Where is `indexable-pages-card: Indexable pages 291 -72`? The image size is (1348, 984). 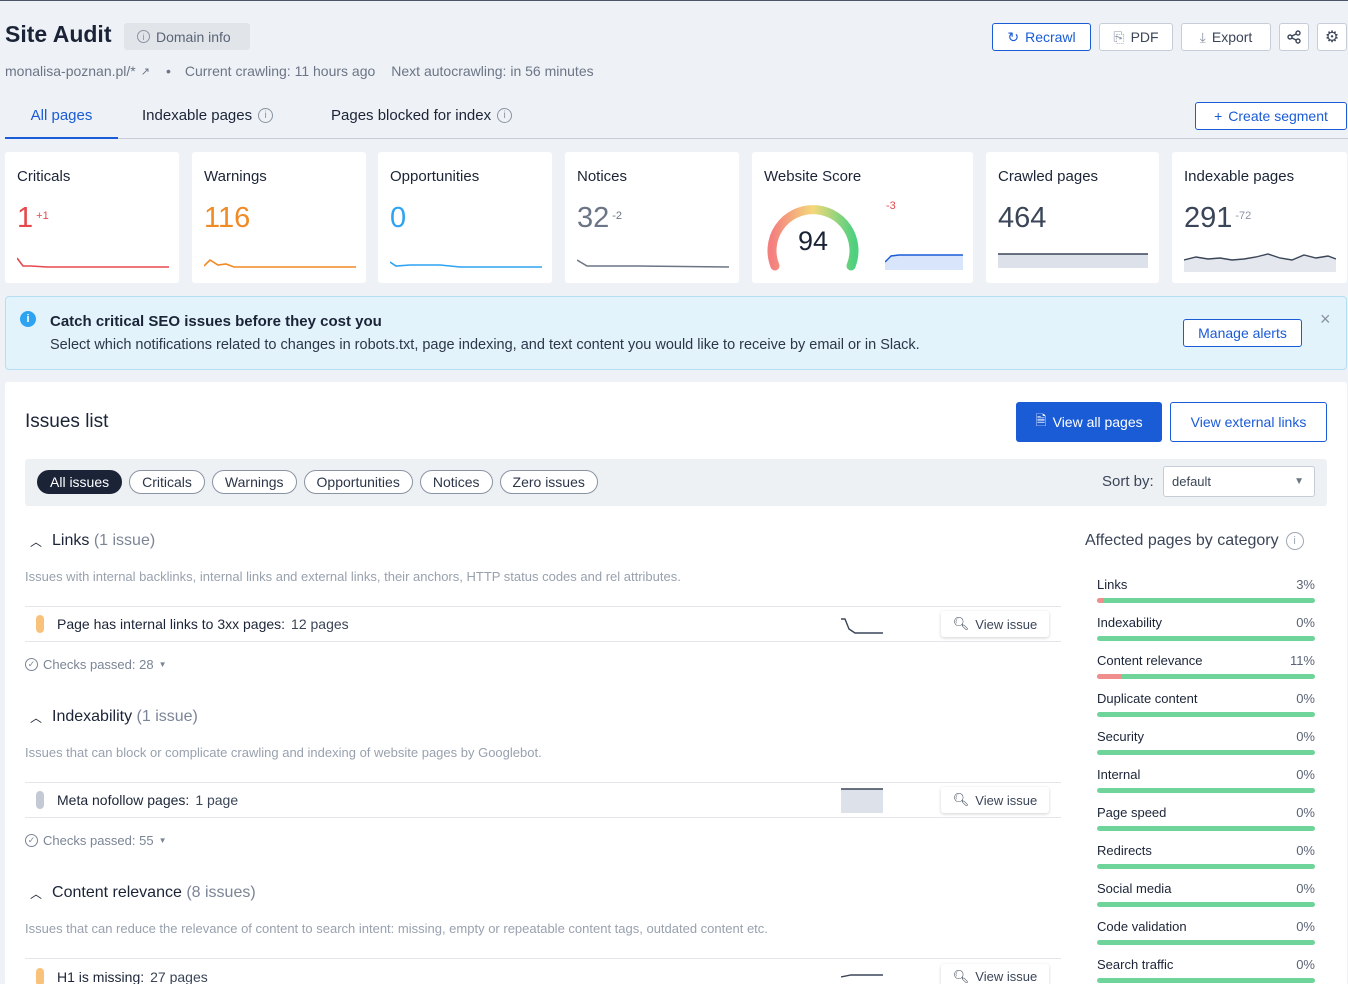 indexable-pages-card: Indexable pages 291 -72 is located at coordinates (1259, 217).